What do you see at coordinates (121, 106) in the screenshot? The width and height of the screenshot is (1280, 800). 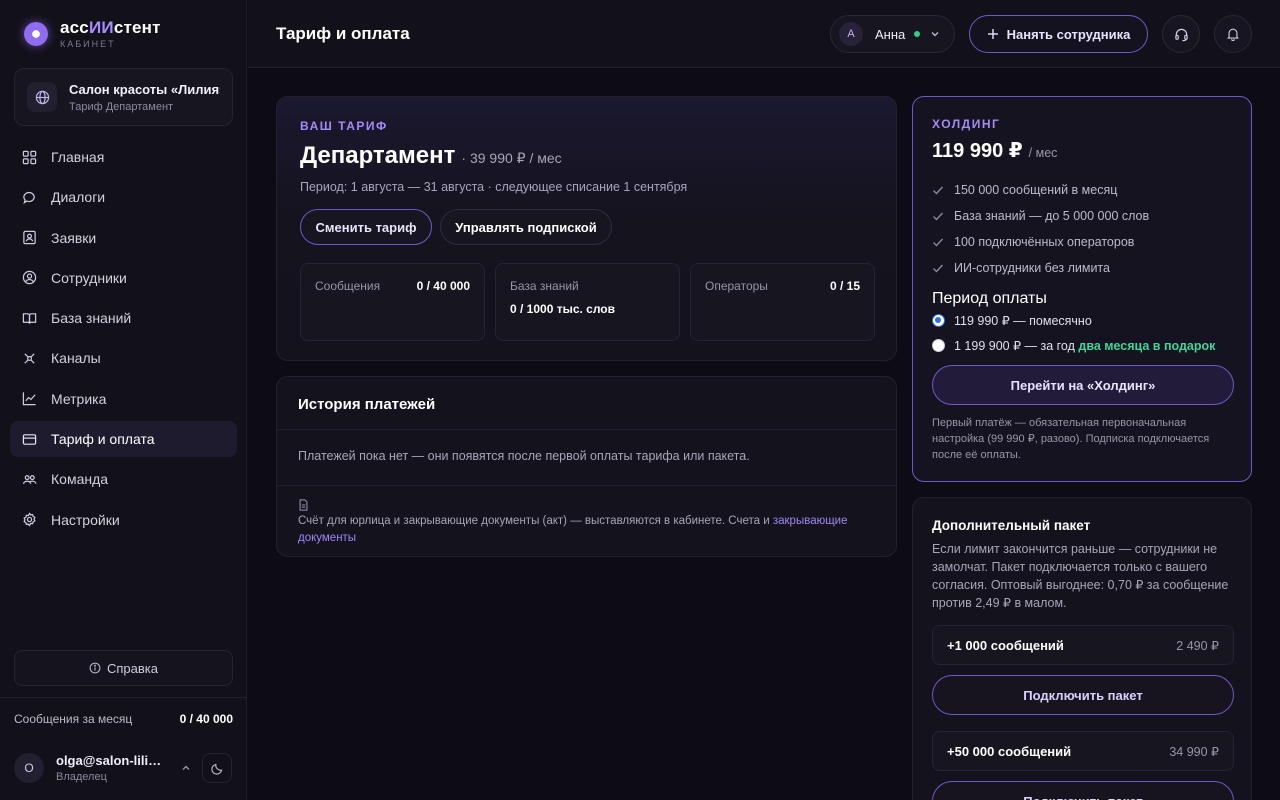 I see `organization-plan: Тариф Департамент` at bounding box center [121, 106].